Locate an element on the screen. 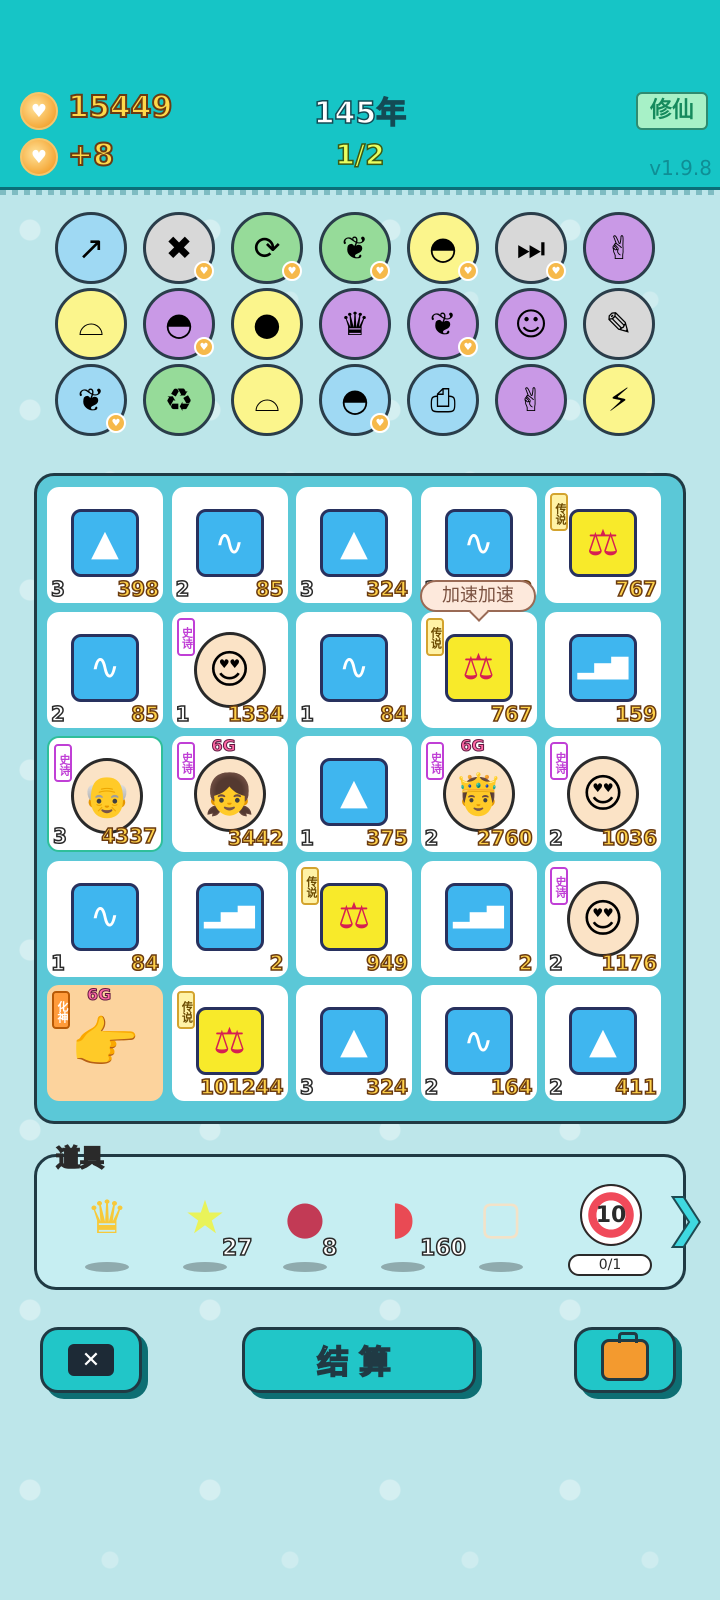 Image resolution: width=720 pixels, height=1600 pixels. close-tag-icon: ✖ is located at coordinates (179, 248).